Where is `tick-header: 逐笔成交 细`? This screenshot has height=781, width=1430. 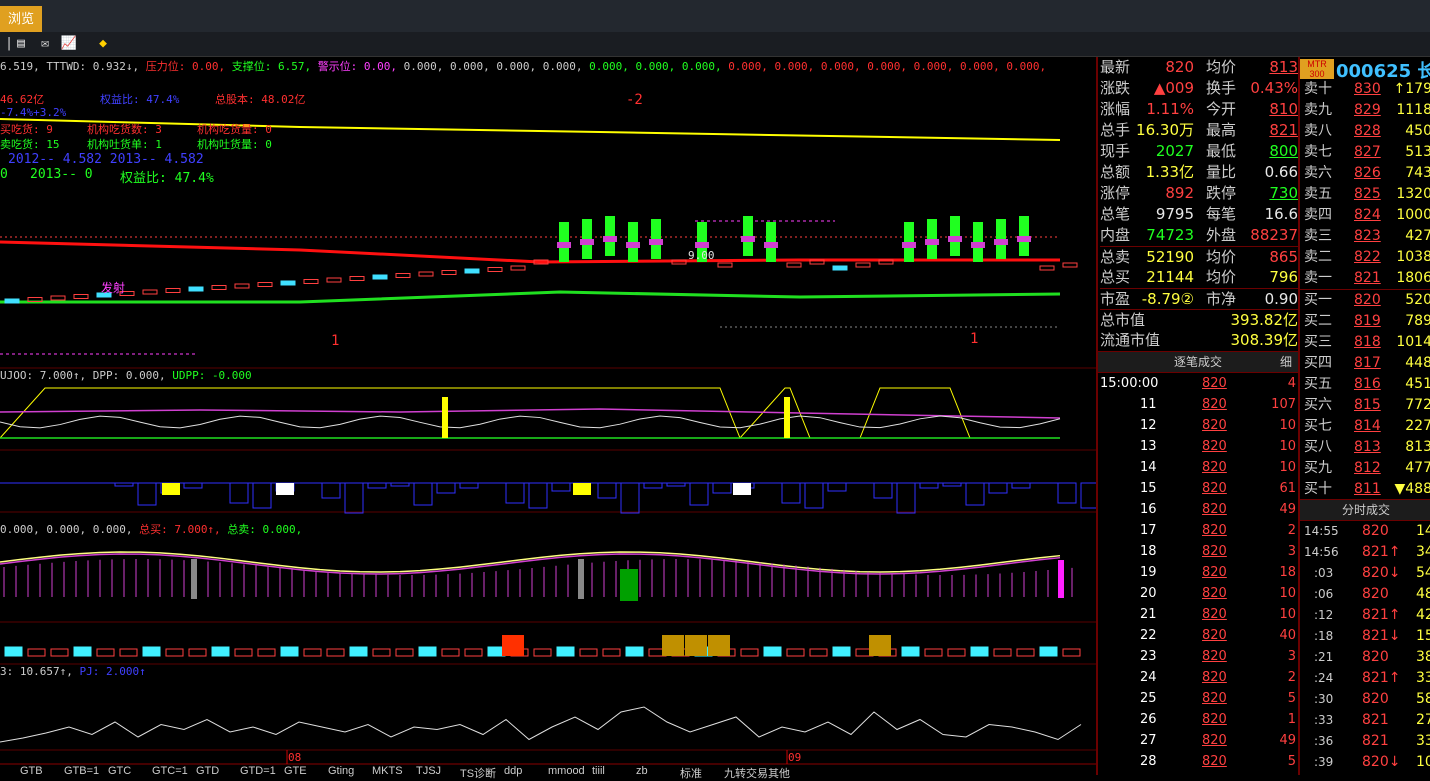 tick-header: 逐笔成交 细 is located at coordinates (1198, 362).